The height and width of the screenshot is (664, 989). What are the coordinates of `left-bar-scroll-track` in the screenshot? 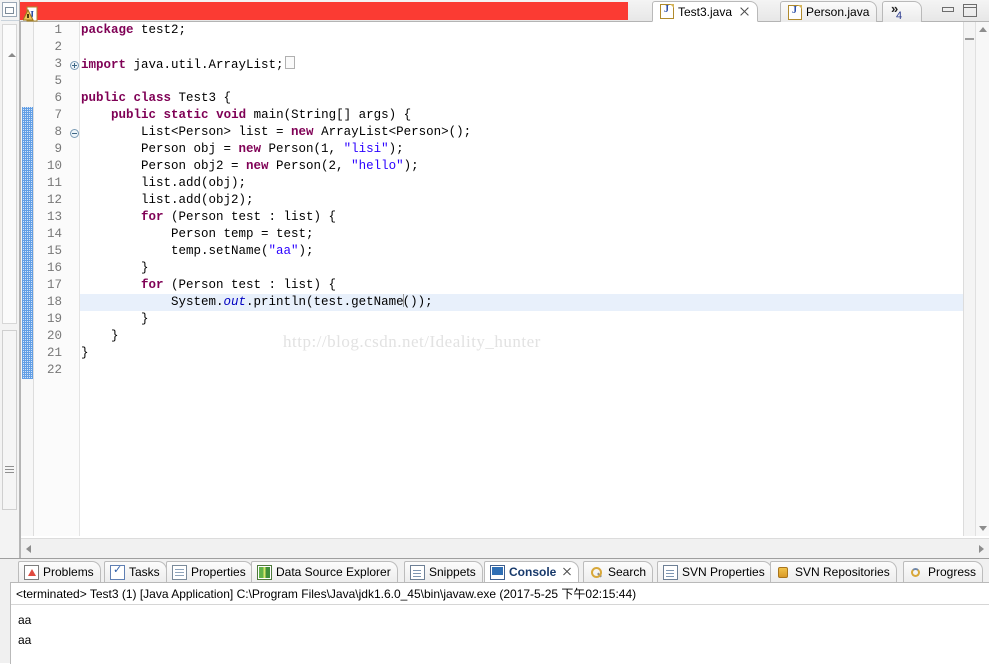 It's located at (9, 174).